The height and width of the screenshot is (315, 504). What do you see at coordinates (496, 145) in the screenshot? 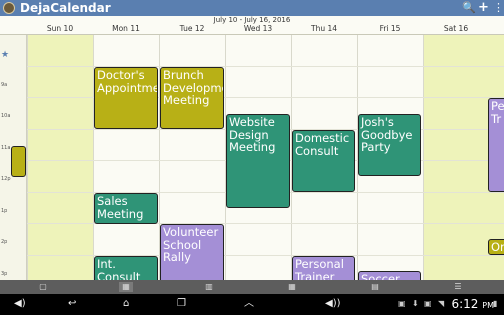
I see `event-sat-partial: Pe Tr` at bounding box center [496, 145].